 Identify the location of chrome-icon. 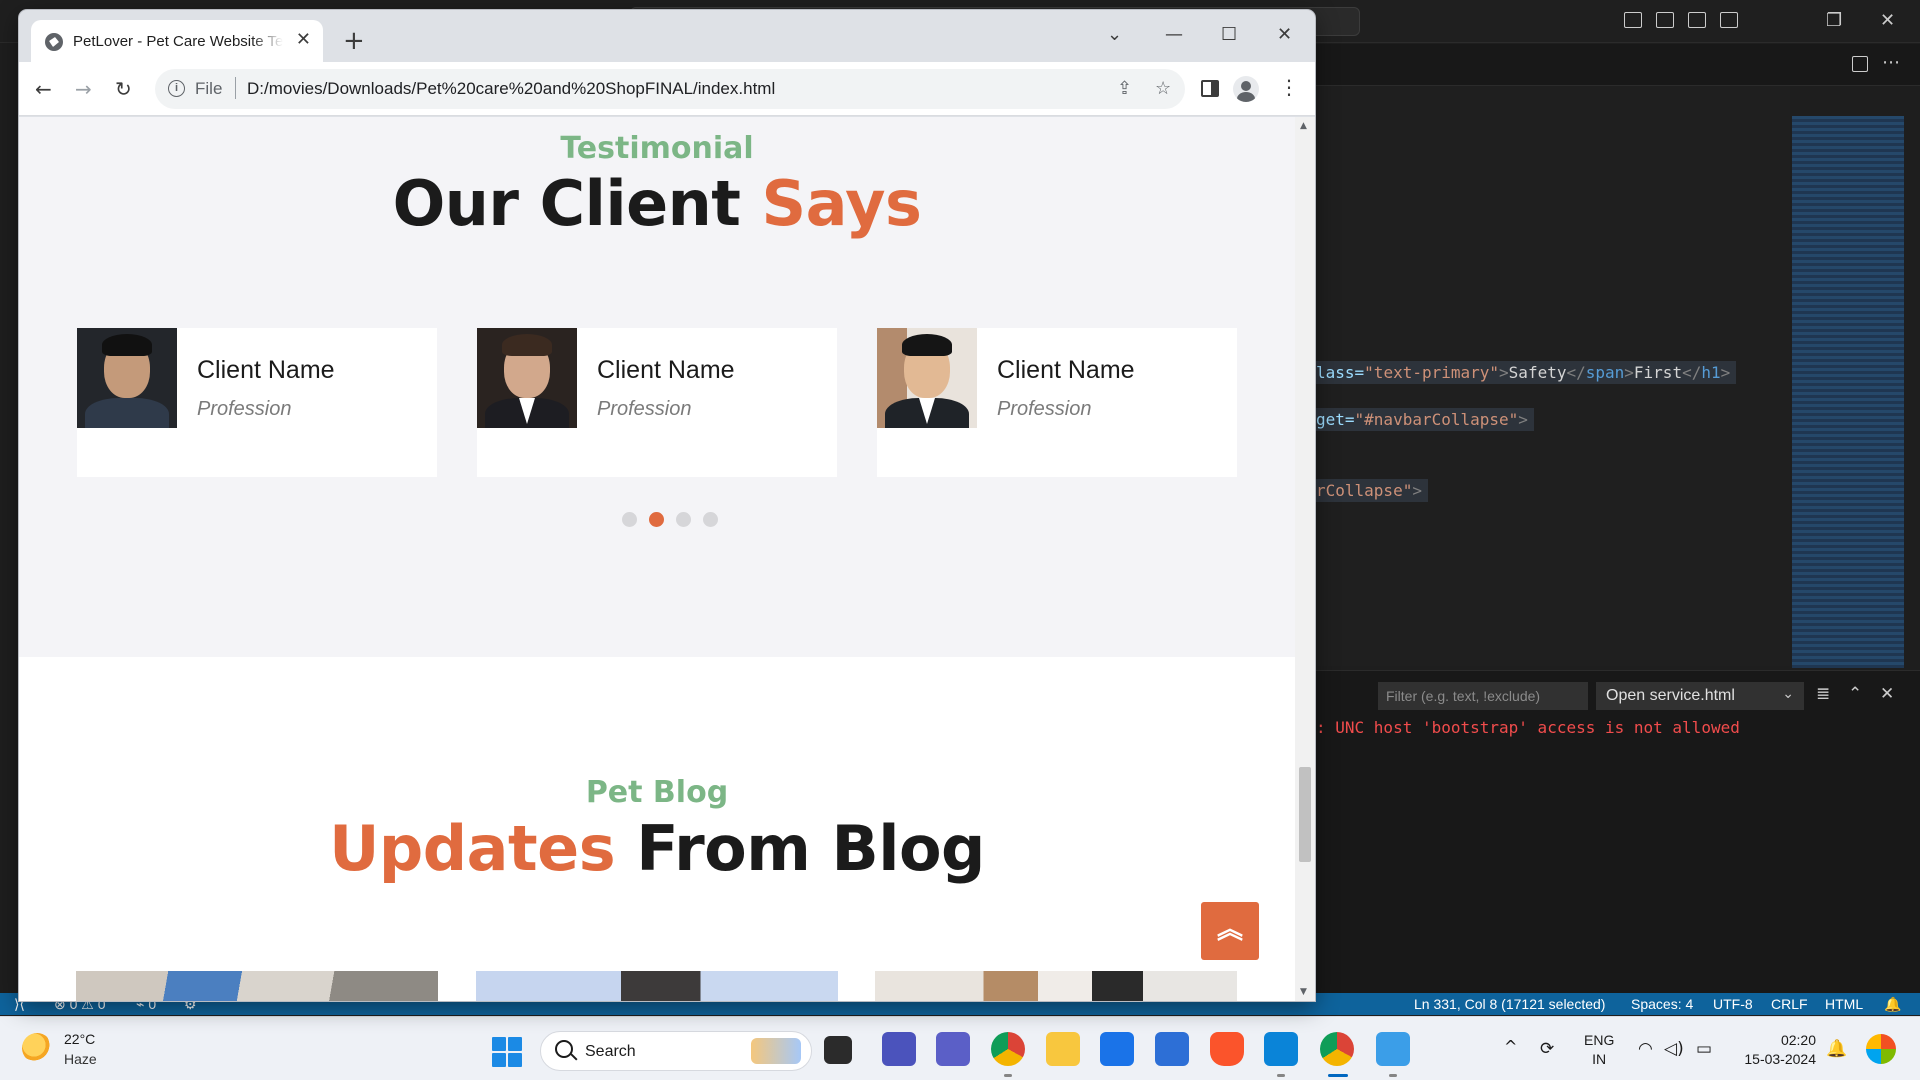
(1008, 1049).